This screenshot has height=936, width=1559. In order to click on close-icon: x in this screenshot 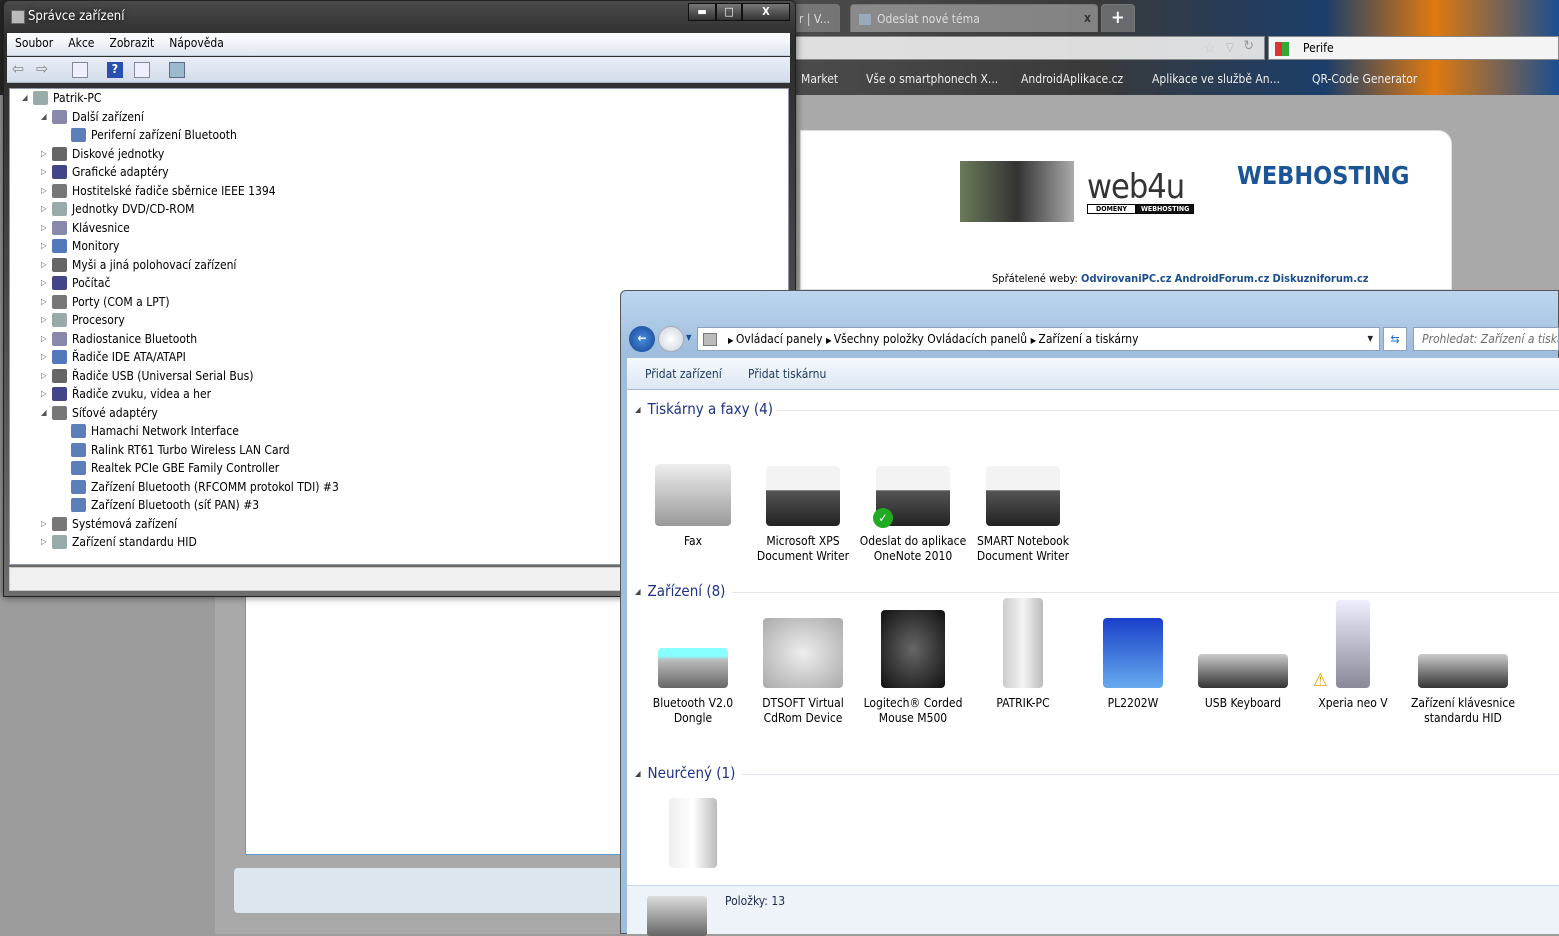, I will do `click(1087, 18)`.